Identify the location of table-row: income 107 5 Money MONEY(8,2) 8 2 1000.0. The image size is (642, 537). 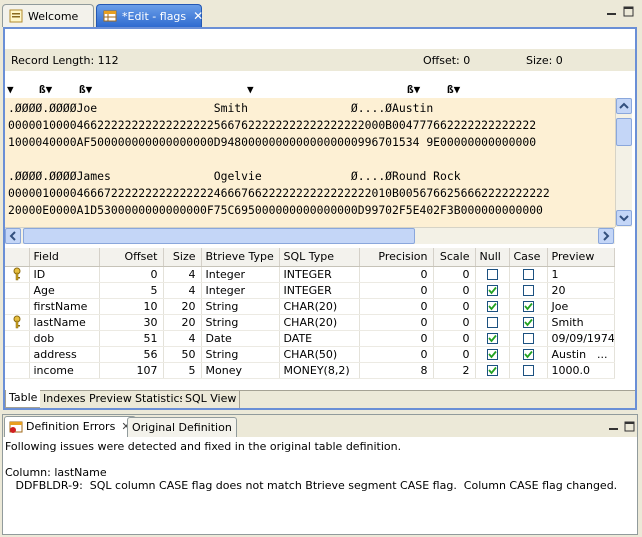
(310, 370).